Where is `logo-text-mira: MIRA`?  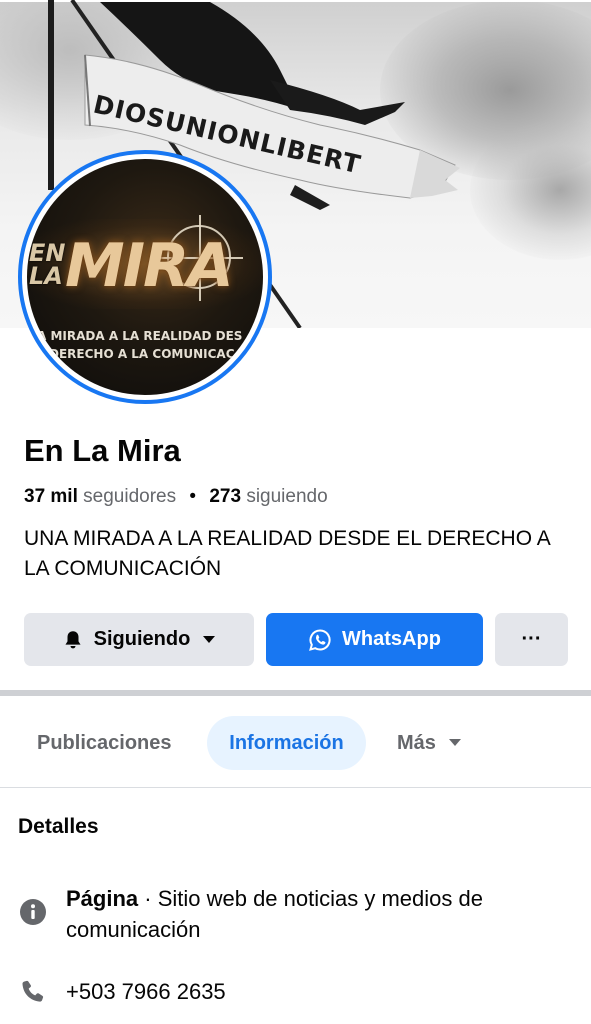
logo-text-mira: MIRA is located at coordinates (149, 266).